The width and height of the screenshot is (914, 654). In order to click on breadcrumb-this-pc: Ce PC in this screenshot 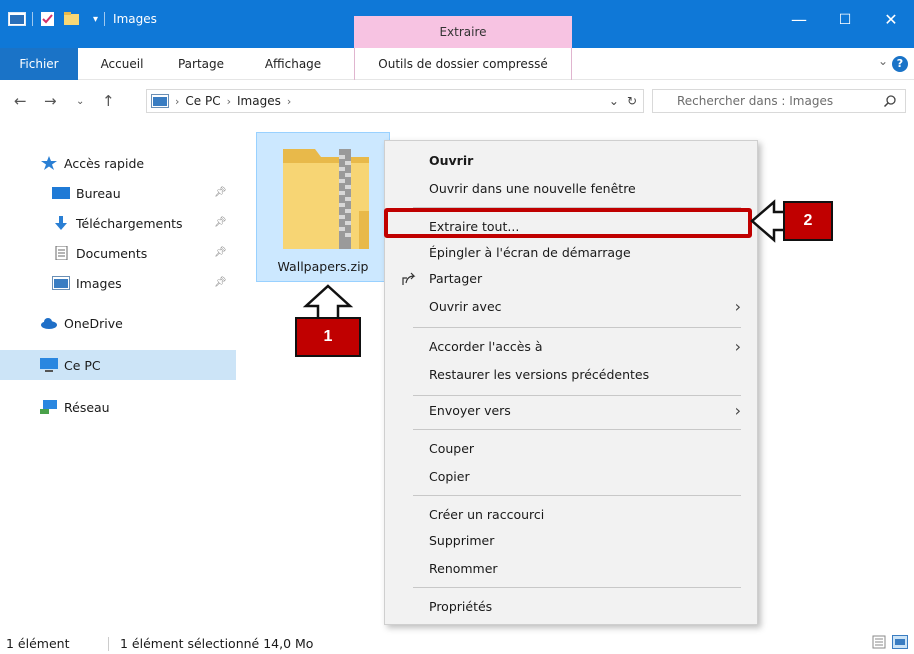, I will do `click(202, 101)`.